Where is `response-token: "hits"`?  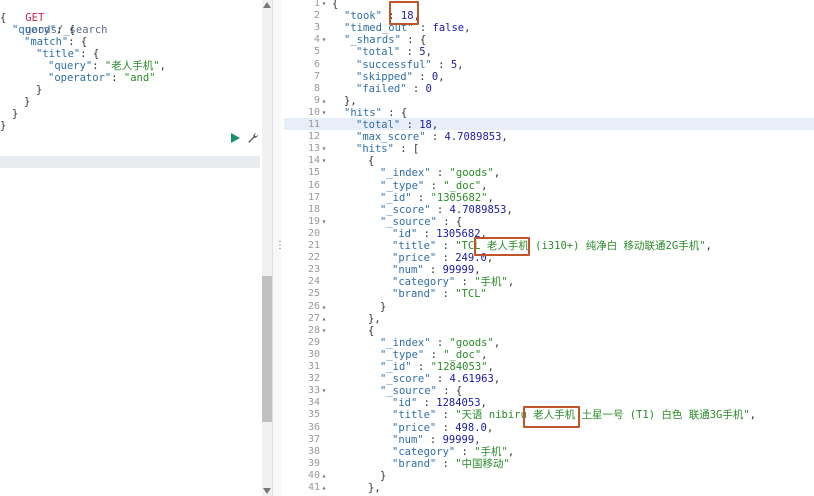
response-token: "hits" is located at coordinates (363, 112).